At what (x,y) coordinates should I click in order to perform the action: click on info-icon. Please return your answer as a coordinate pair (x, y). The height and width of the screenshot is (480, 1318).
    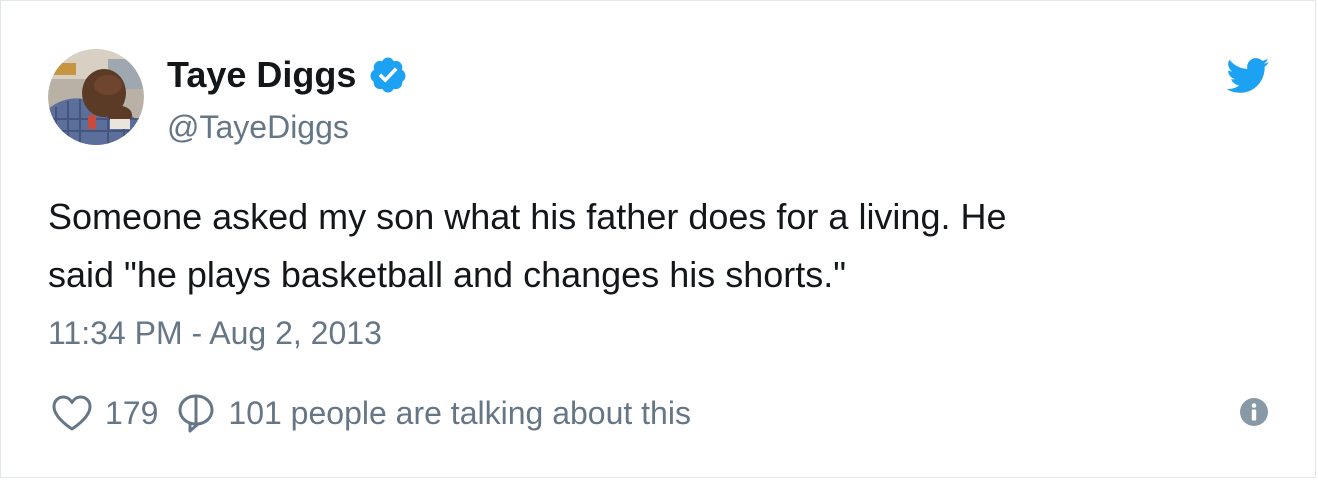
    Looking at the image, I should click on (1254, 412).